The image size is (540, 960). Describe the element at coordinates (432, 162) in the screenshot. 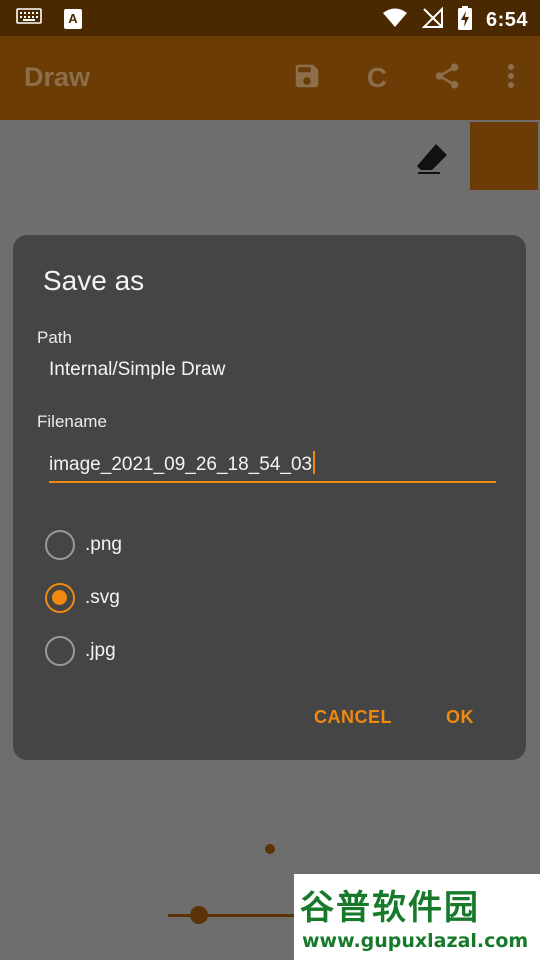

I see `eraser-icon` at that location.